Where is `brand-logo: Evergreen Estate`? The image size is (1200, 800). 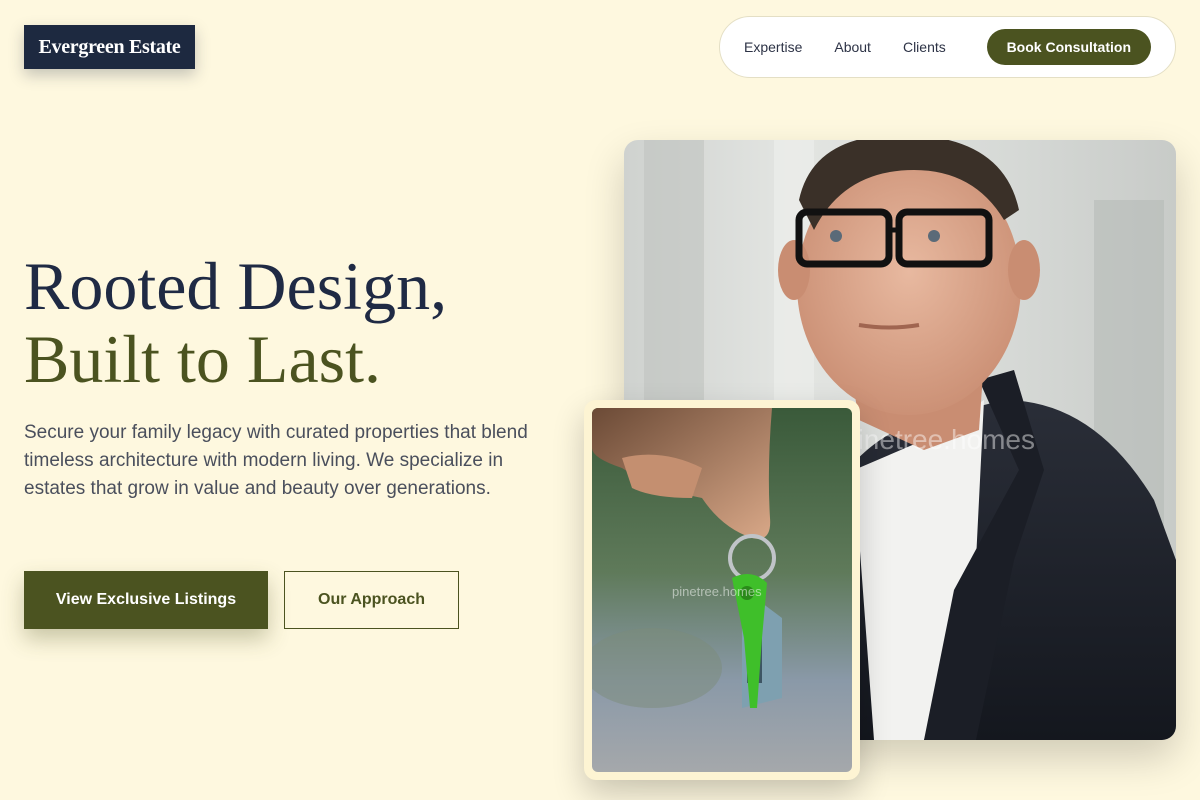
brand-logo: Evergreen Estate is located at coordinates (109, 47).